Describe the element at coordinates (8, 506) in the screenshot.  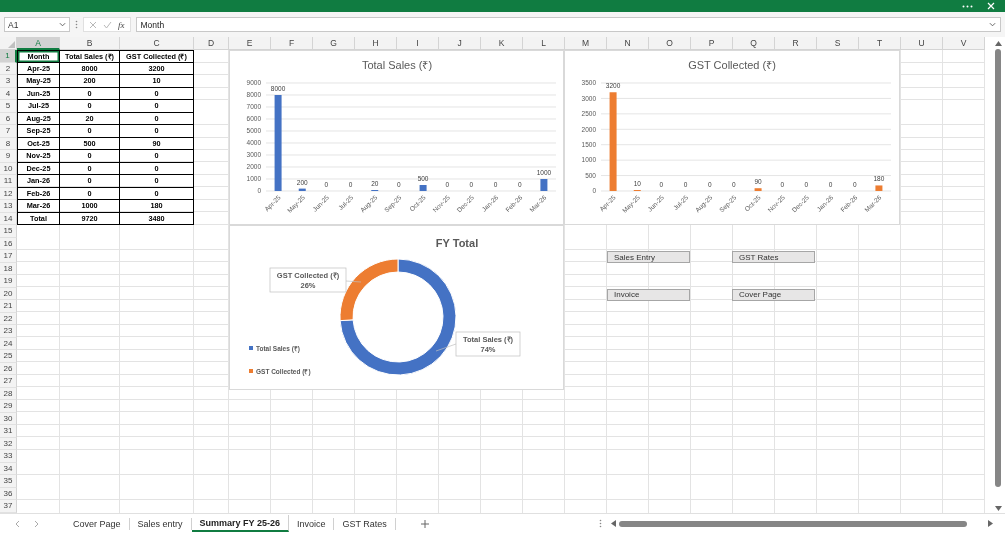
I see `row-header: 37` at that location.